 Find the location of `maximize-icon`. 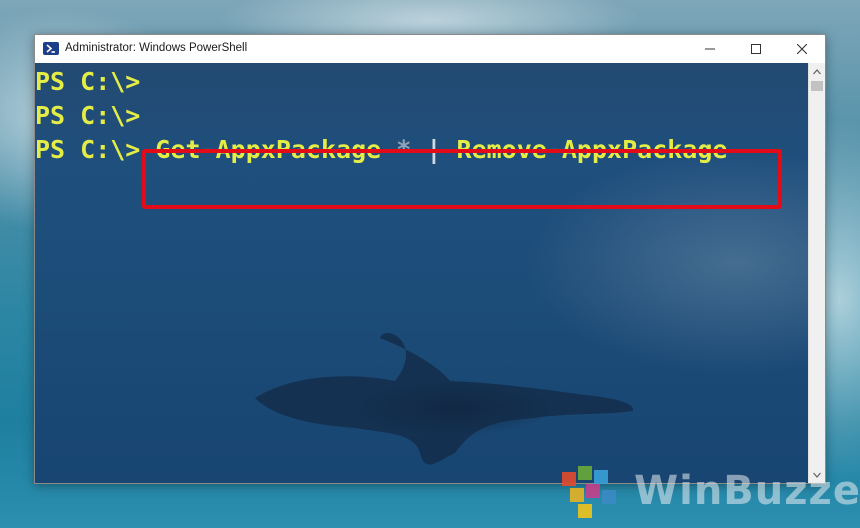

maximize-icon is located at coordinates (756, 49).